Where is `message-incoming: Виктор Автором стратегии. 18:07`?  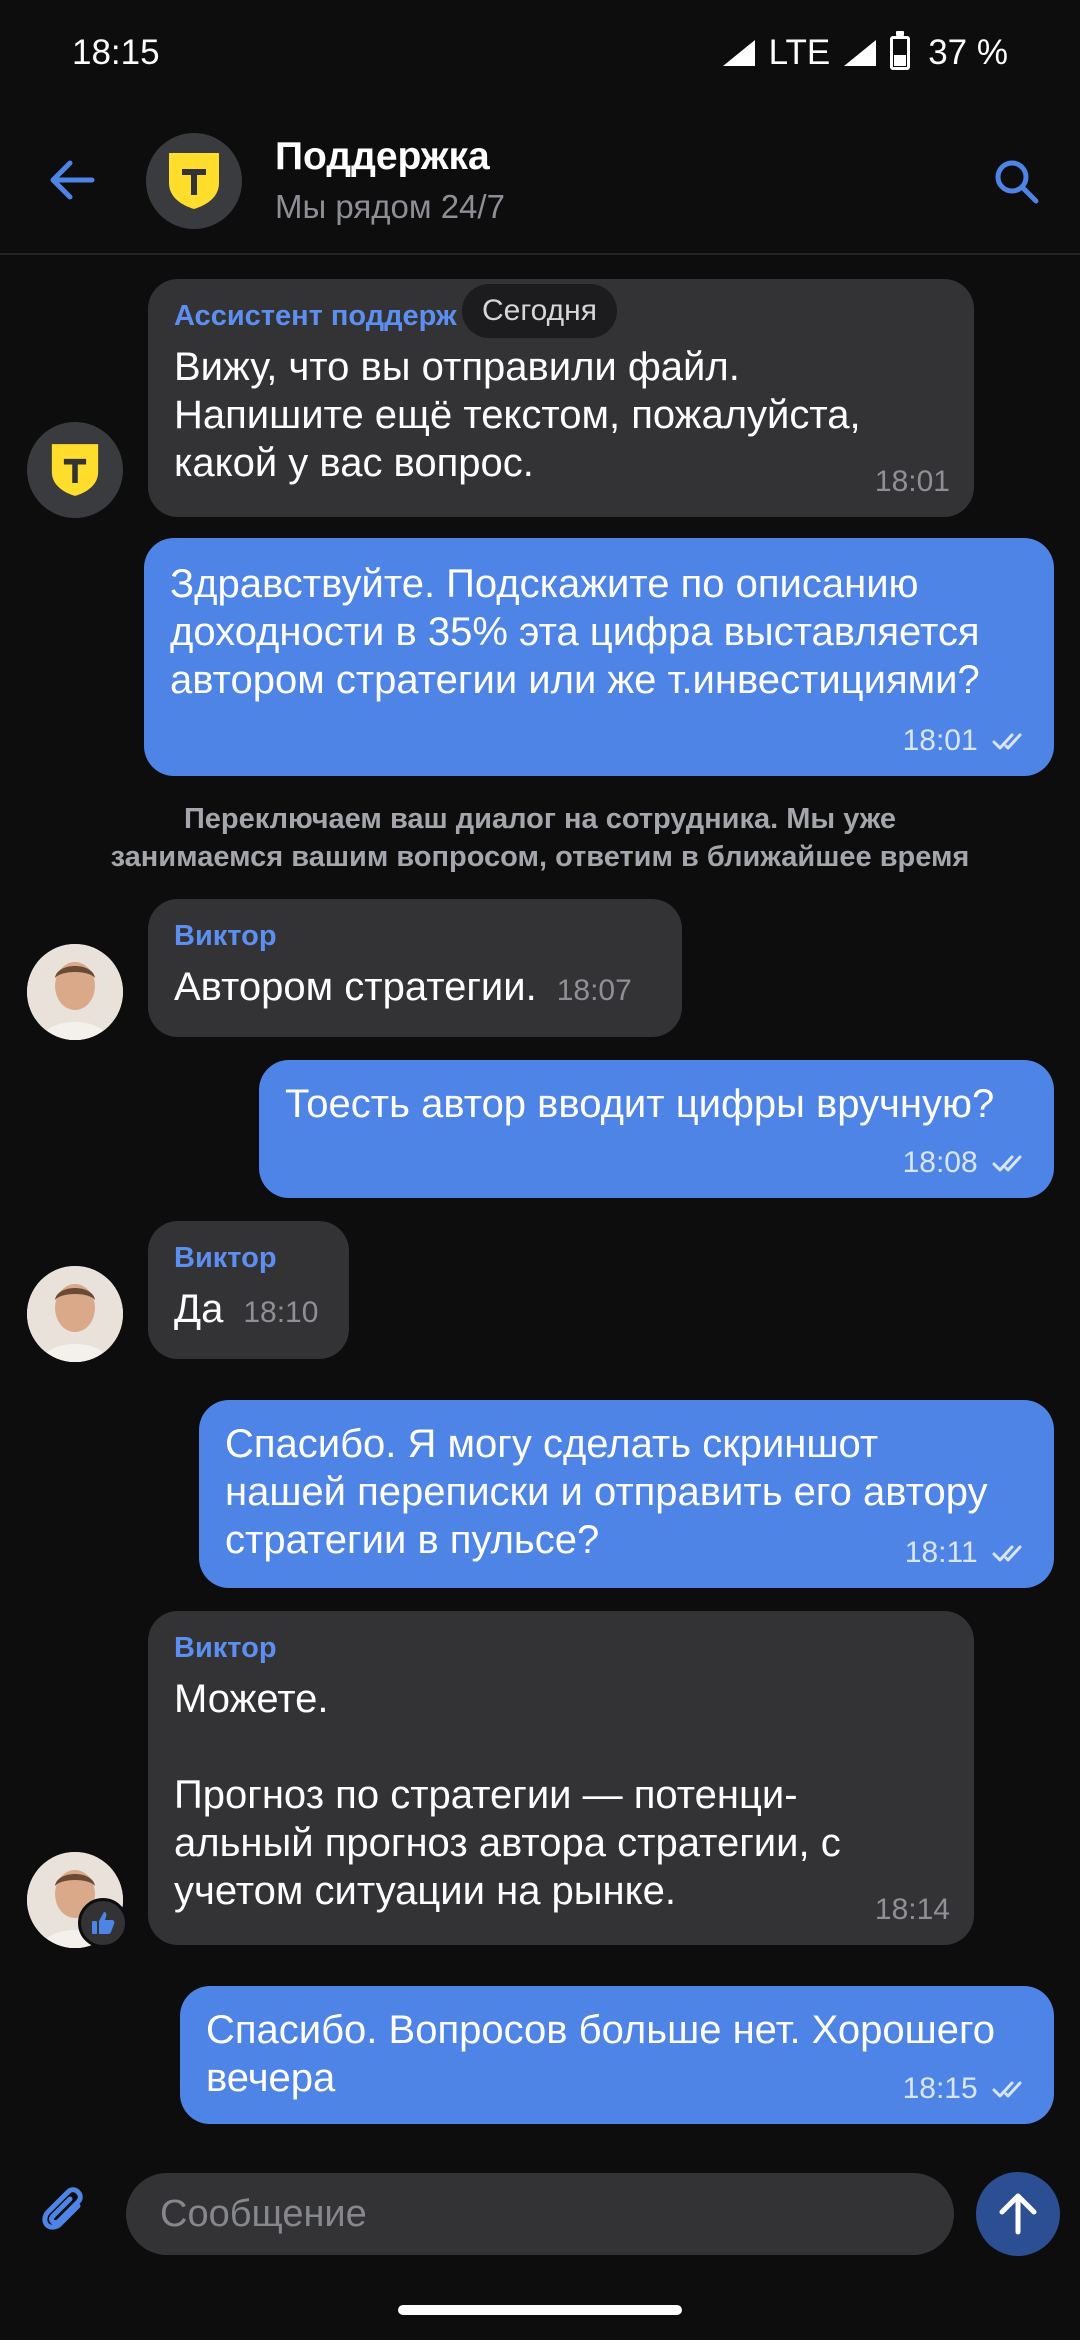
message-incoming: Виктор Автором стратегии. 18:07 is located at coordinates (415, 968).